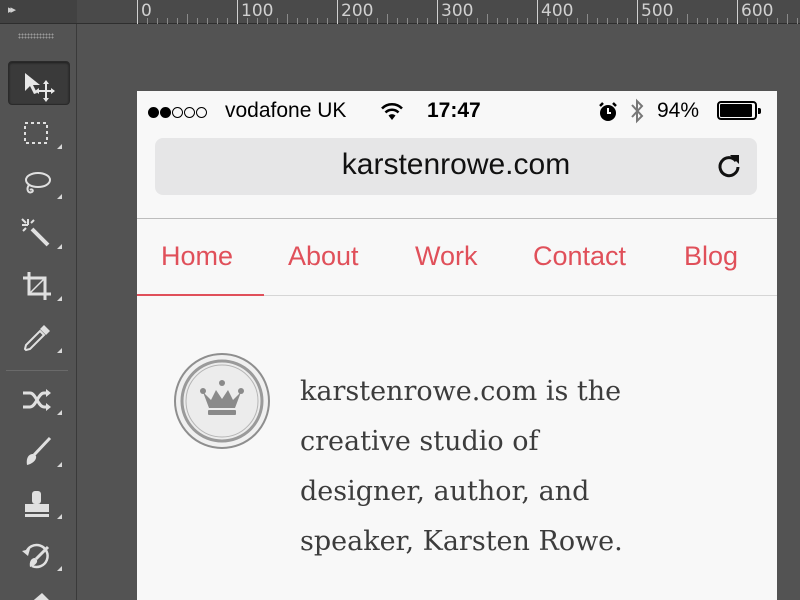 The height and width of the screenshot is (600, 800). I want to click on reload-icon, so click(729, 166).